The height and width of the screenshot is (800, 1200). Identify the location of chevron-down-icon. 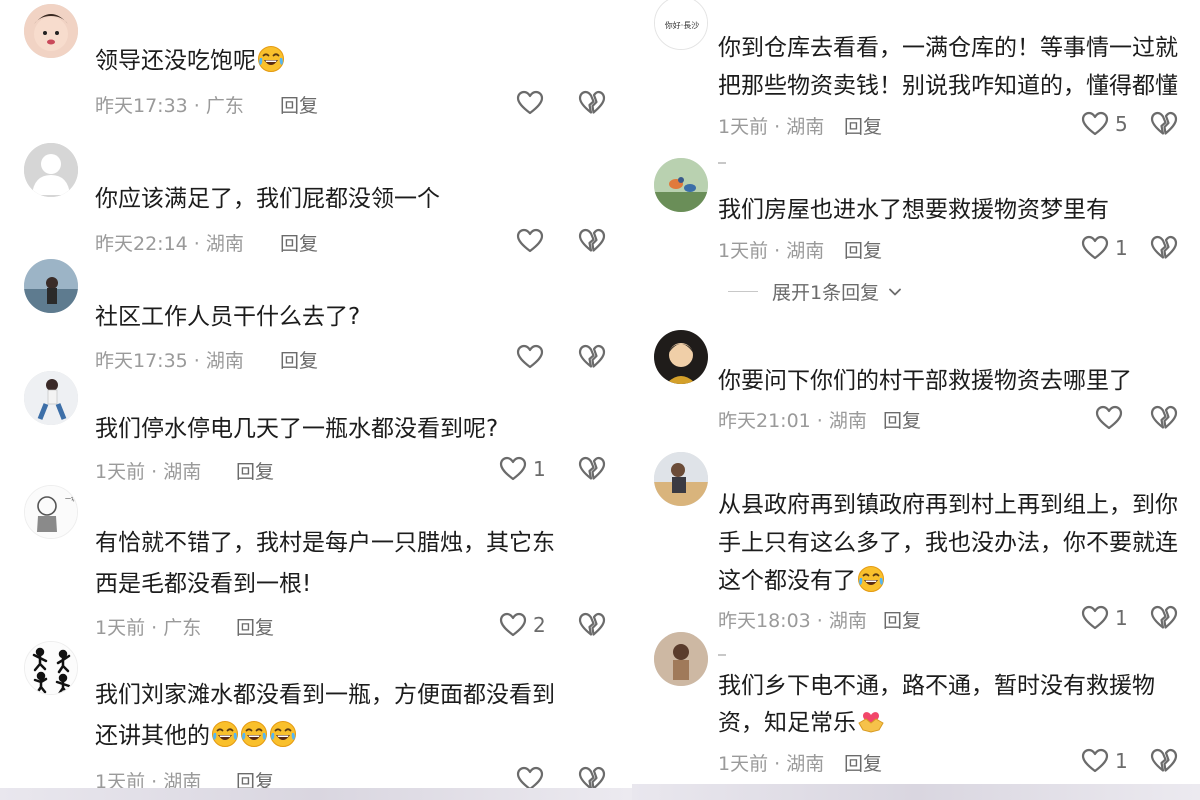
(895, 292).